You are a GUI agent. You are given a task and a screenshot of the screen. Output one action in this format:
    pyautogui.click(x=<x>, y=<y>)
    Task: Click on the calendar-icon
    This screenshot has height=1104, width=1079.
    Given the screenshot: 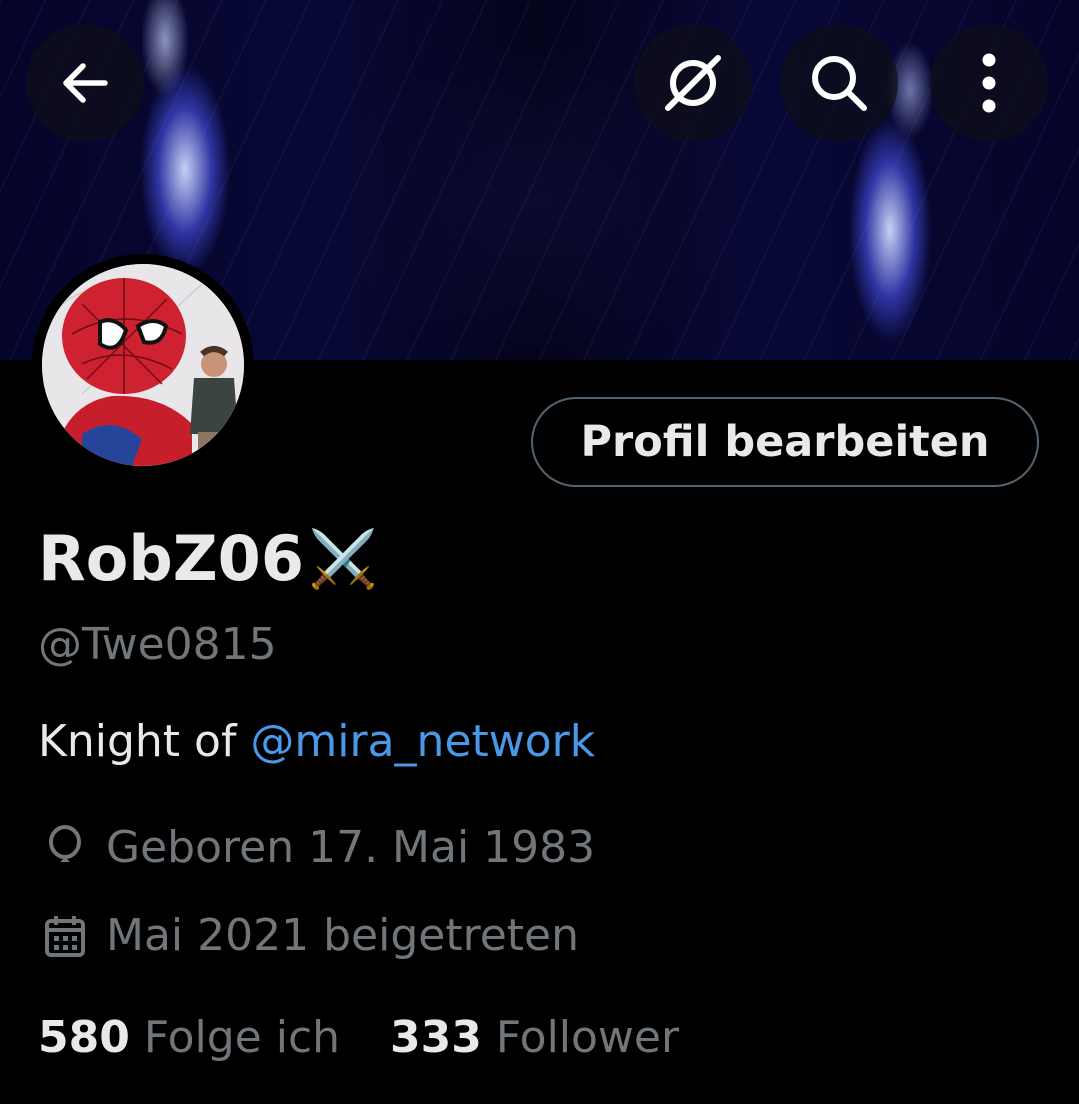 What is the action you would take?
    pyautogui.click(x=65, y=936)
    